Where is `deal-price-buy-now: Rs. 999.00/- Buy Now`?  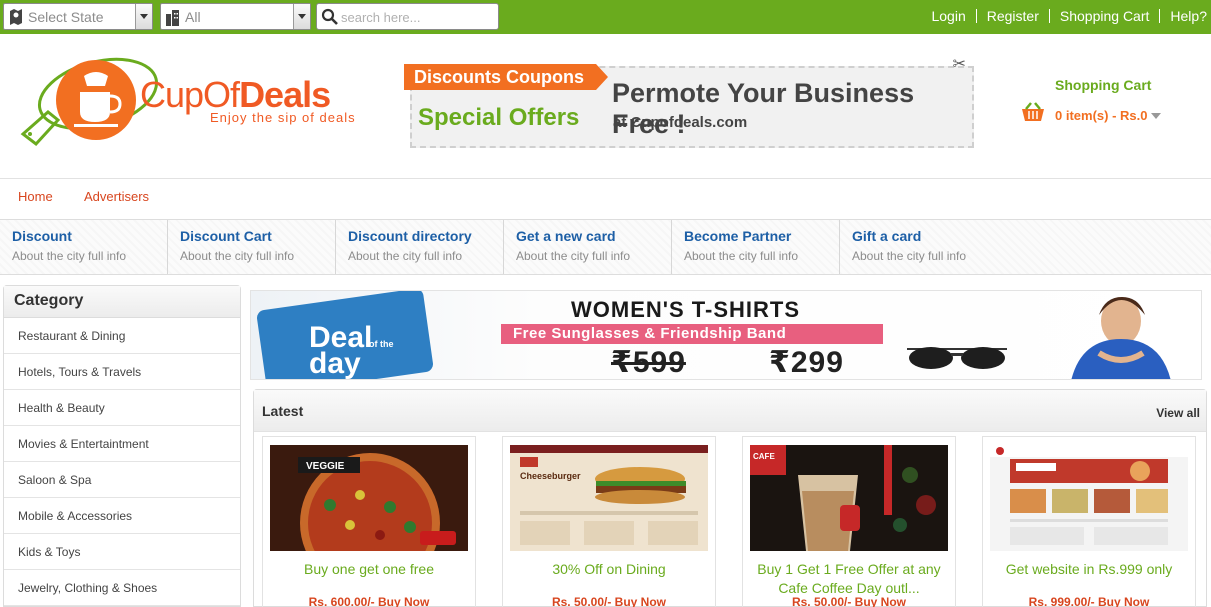 deal-price-buy-now: Rs. 999.00/- Buy Now is located at coordinates (1089, 601).